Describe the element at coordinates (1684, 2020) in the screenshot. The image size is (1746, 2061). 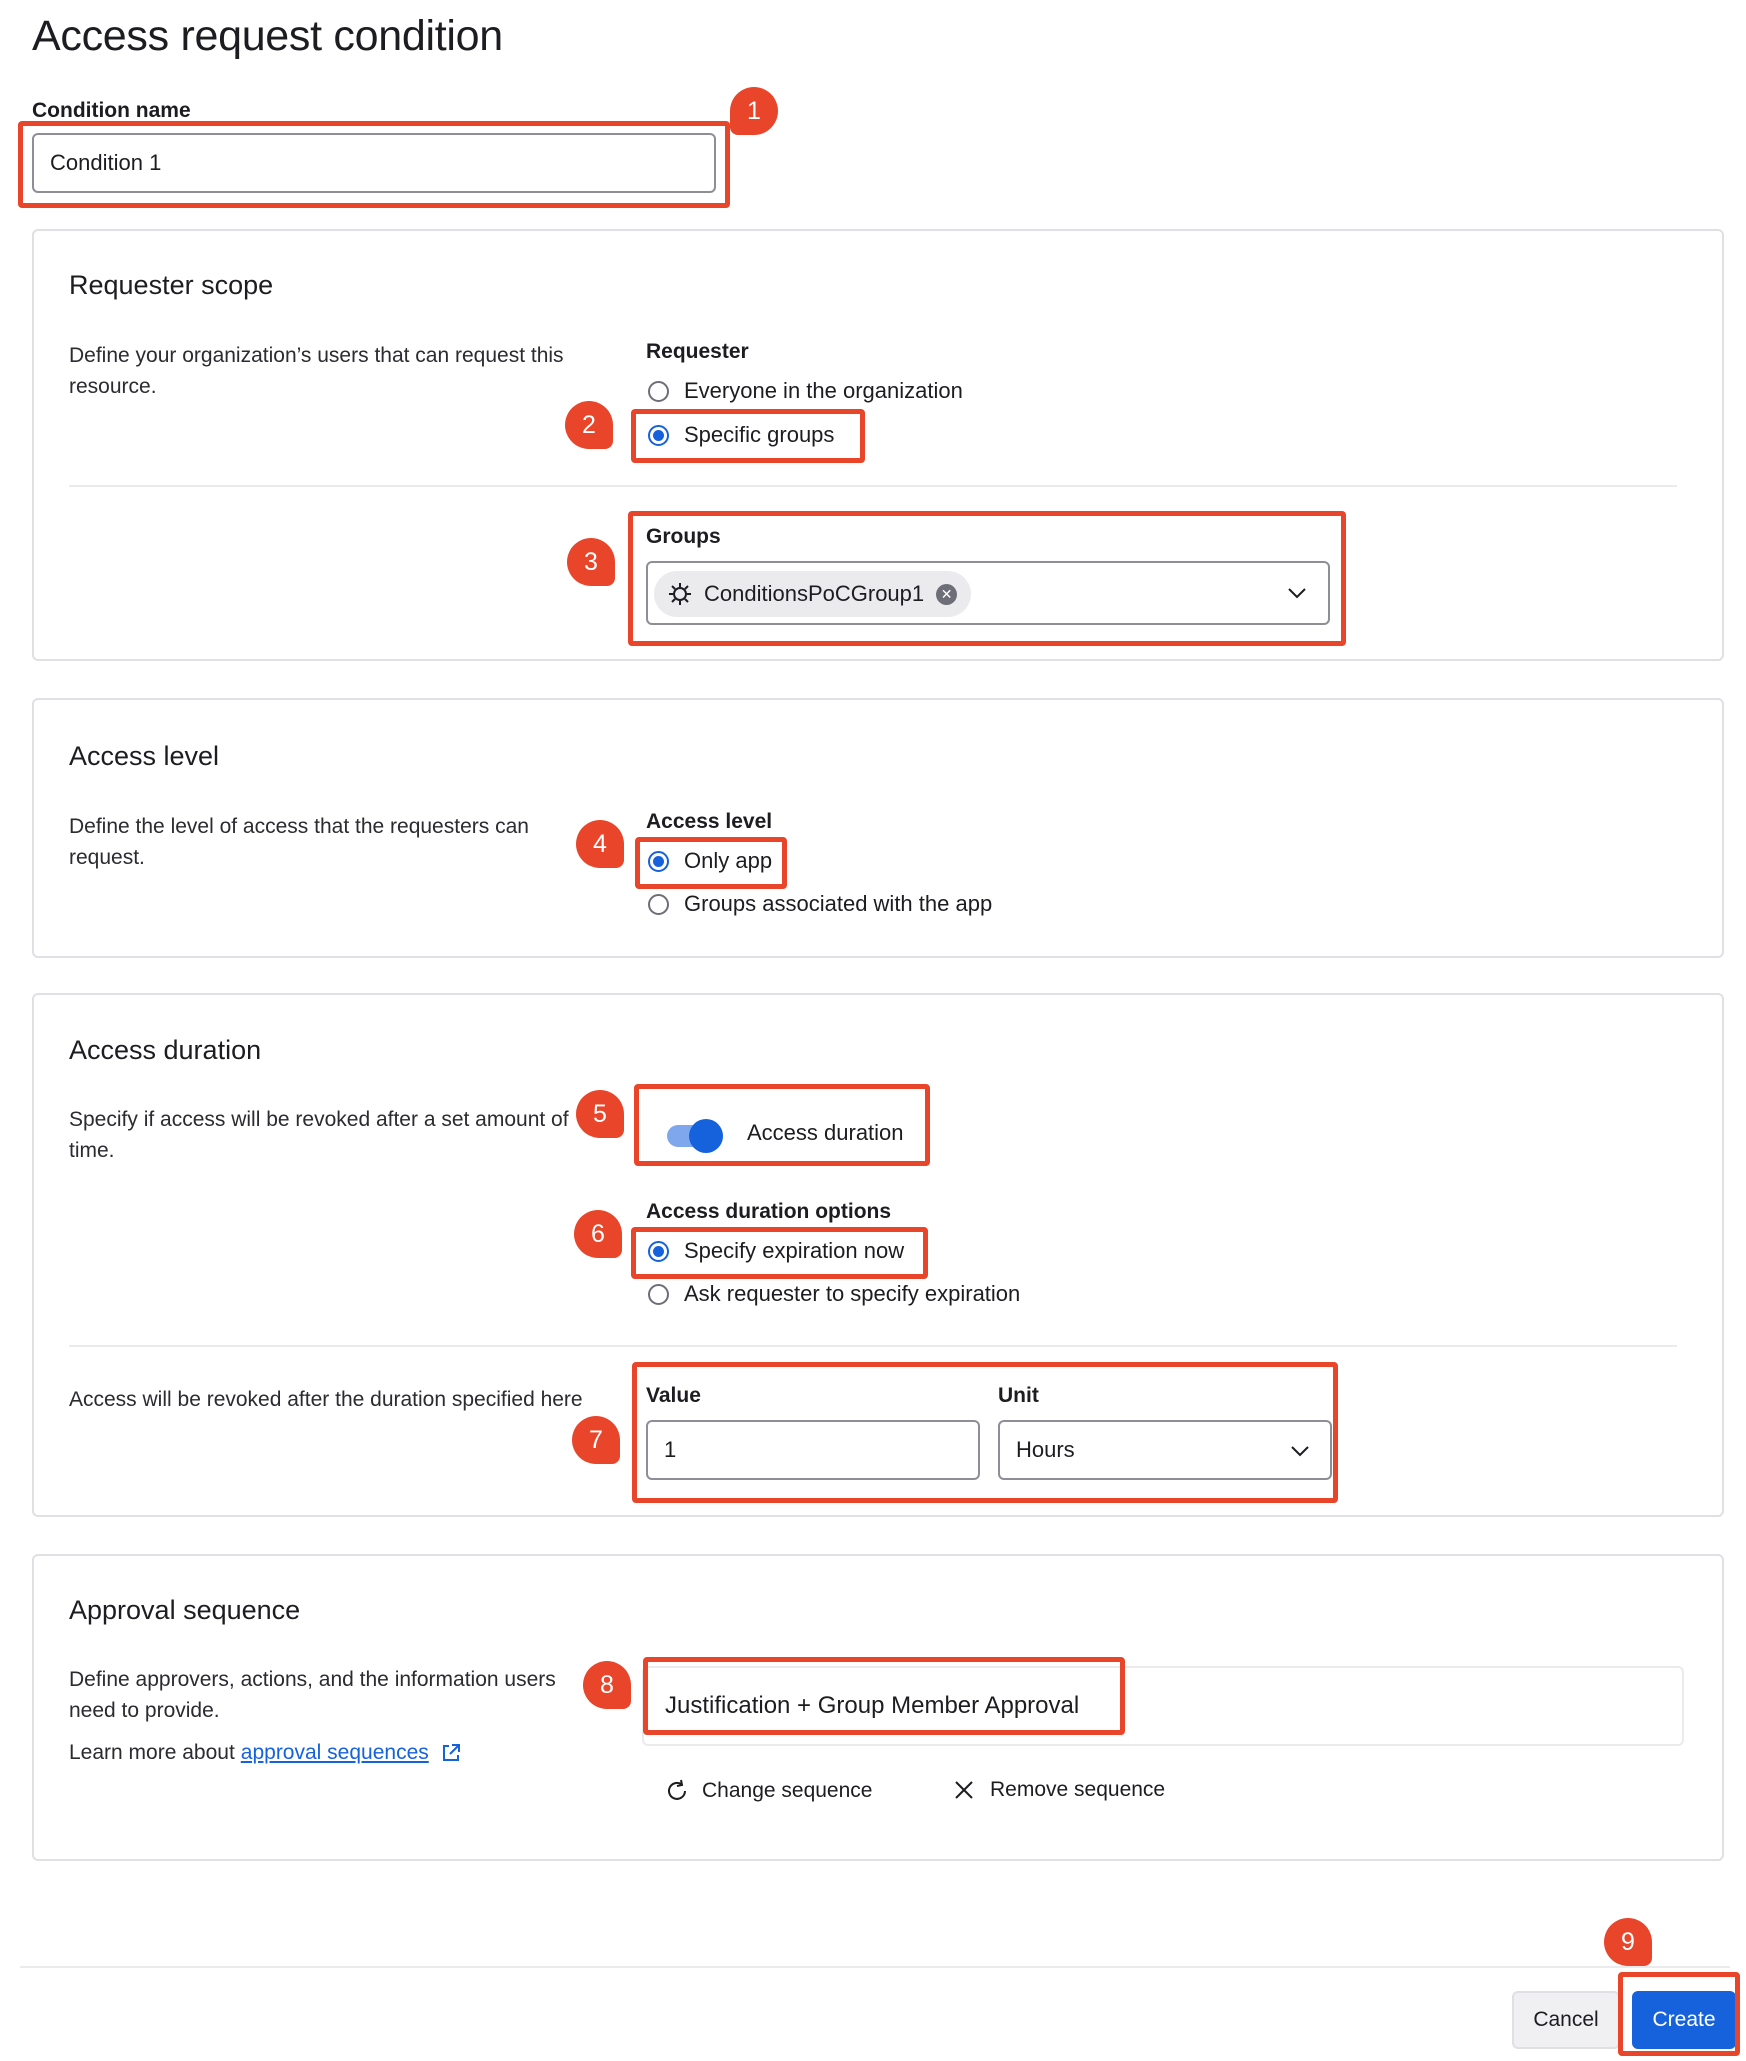
I see `create-button: Create` at that location.